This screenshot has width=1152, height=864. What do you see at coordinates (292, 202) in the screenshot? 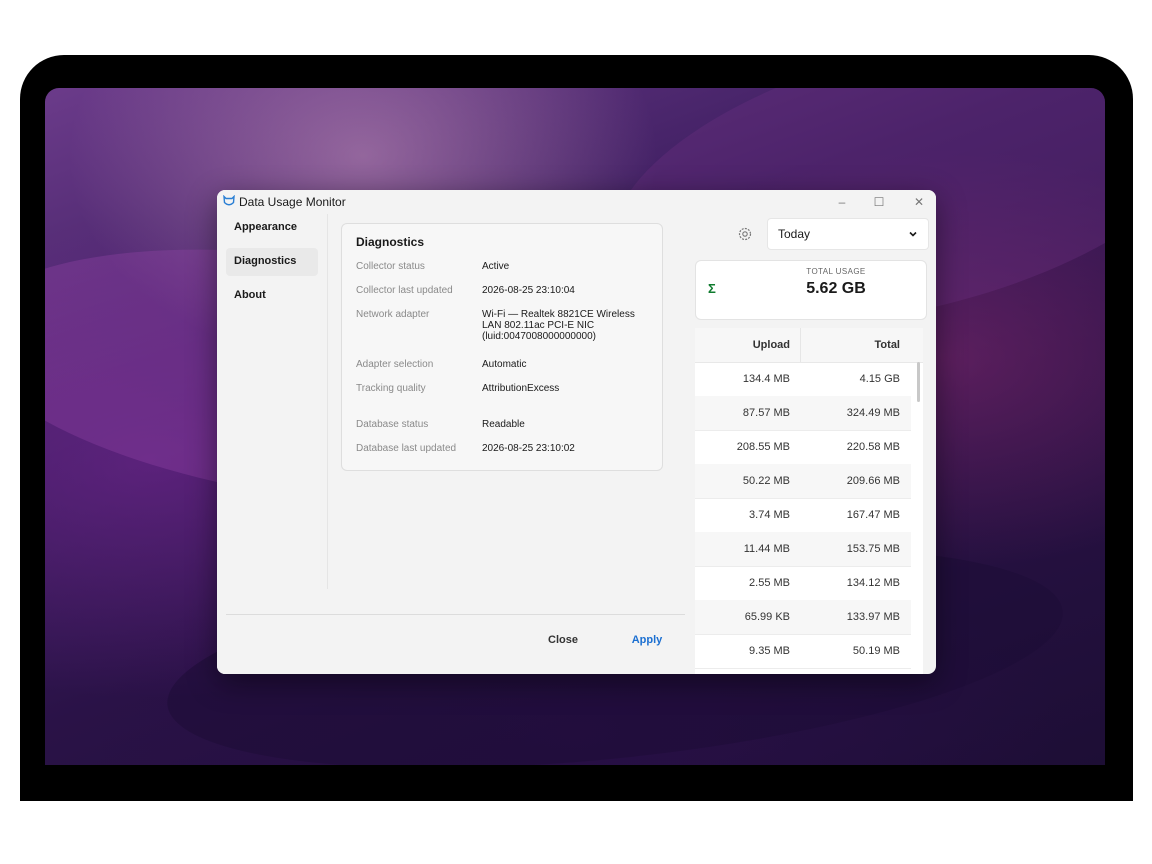
I see `window-title: Data Usage Monitor` at bounding box center [292, 202].